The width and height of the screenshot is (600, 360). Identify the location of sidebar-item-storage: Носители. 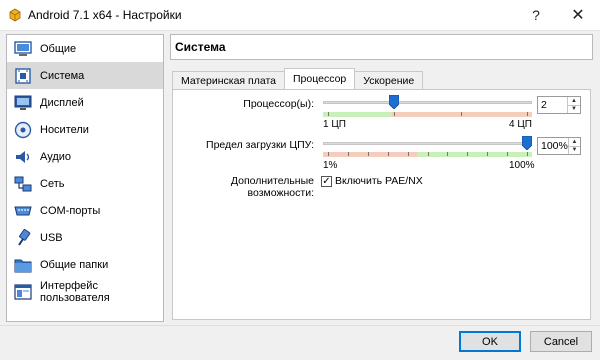
(85, 129).